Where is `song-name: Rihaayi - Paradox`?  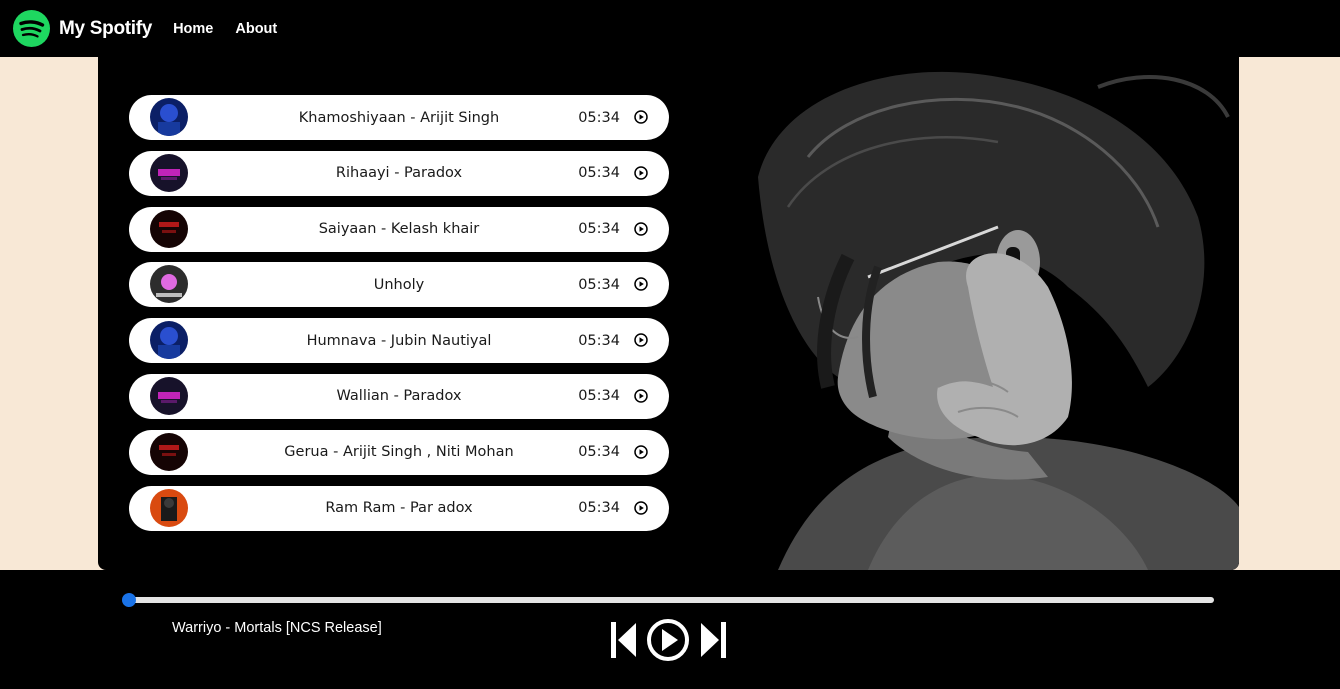 song-name: Rihaayi - Paradox is located at coordinates (399, 173).